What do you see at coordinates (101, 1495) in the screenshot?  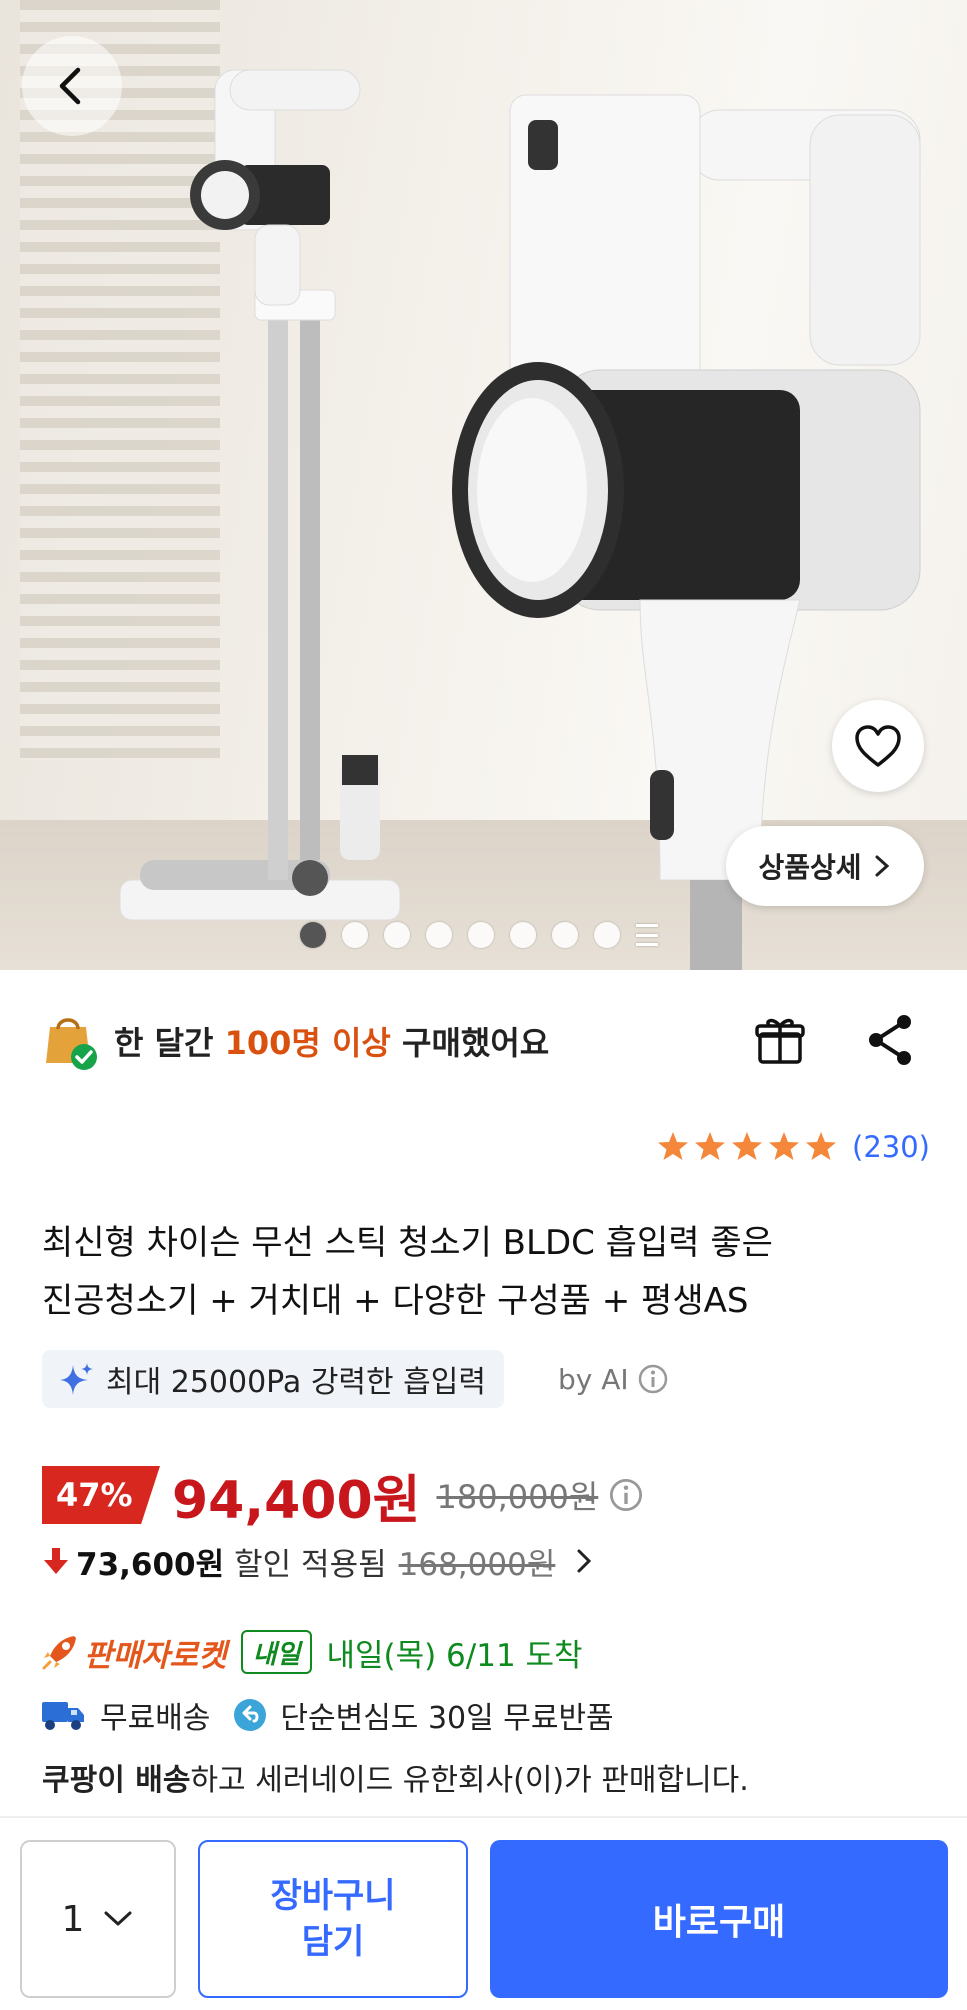 I see `discount-badge: 47%` at bounding box center [101, 1495].